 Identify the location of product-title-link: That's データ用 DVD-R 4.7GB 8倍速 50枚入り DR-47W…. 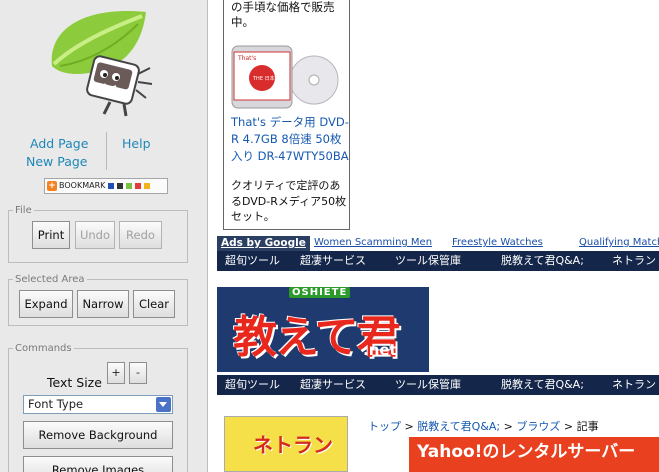
(290, 139).